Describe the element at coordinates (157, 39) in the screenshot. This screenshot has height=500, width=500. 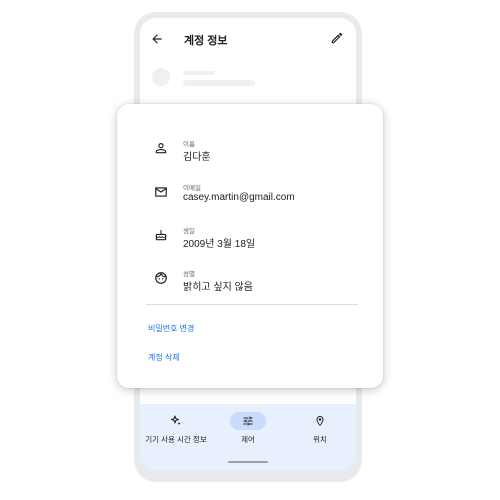
I see `back-arrow-icon` at that location.